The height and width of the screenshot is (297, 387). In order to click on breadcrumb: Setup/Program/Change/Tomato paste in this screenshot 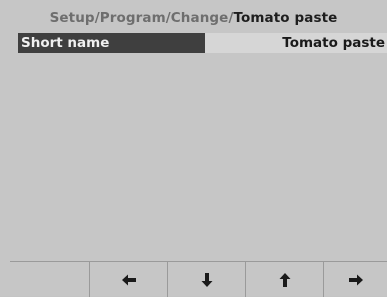, I will do `click(193, 18)`.